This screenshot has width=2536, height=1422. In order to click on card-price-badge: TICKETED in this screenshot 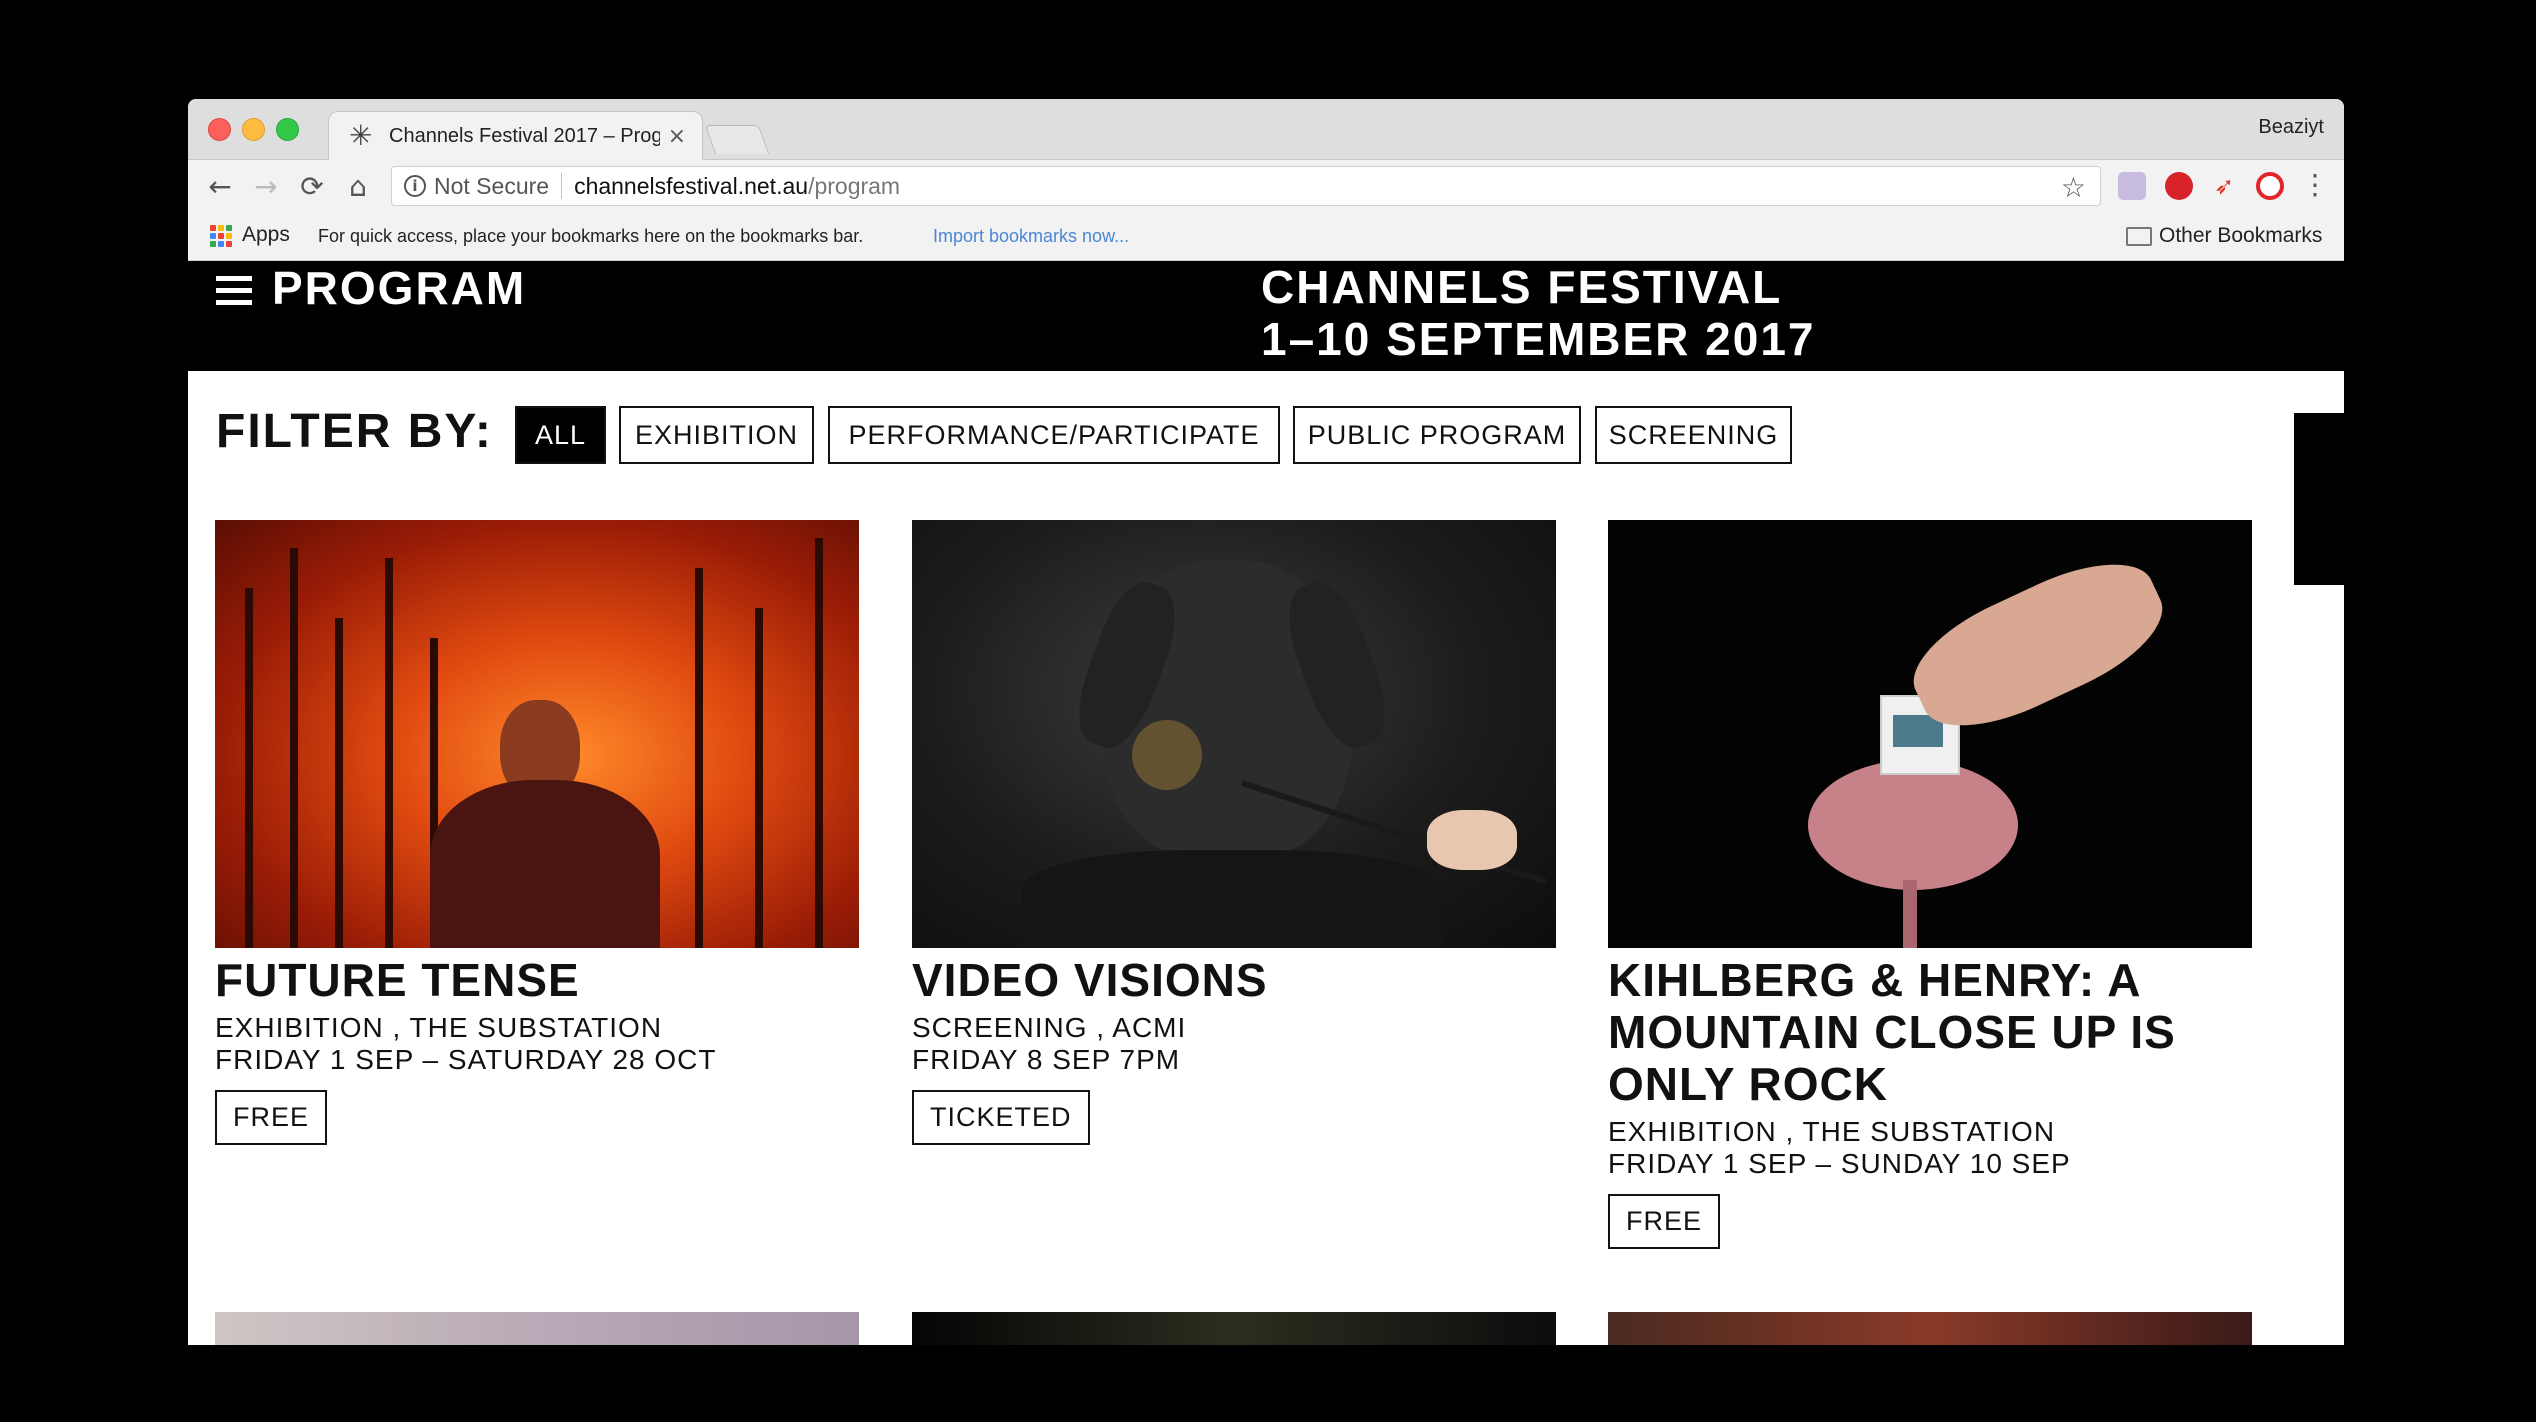, I will do `click(1001, 1117)`.